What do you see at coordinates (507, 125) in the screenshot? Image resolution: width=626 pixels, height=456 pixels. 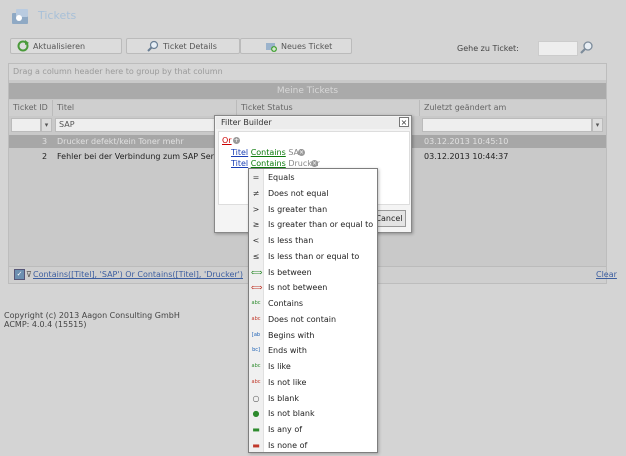 I see `filter-cell-last-modified` at bounding box center [507, 125].